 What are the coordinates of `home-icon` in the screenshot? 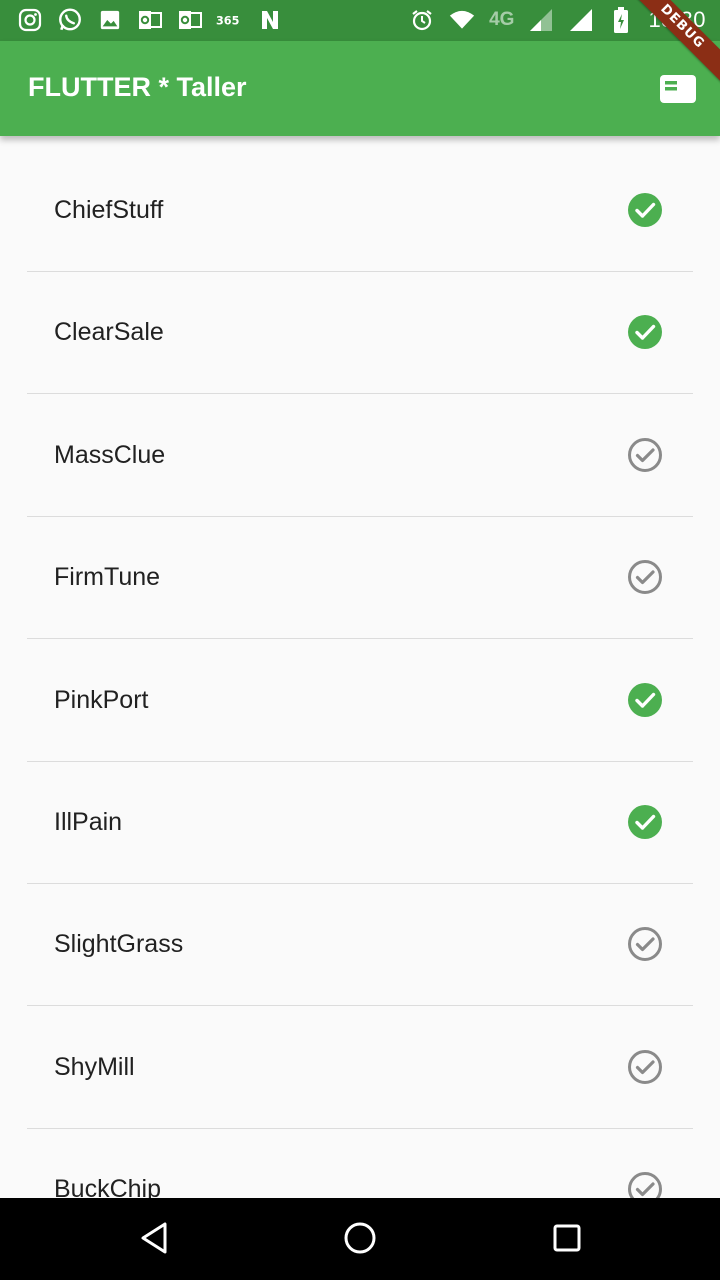 It's located at (360, 1240).